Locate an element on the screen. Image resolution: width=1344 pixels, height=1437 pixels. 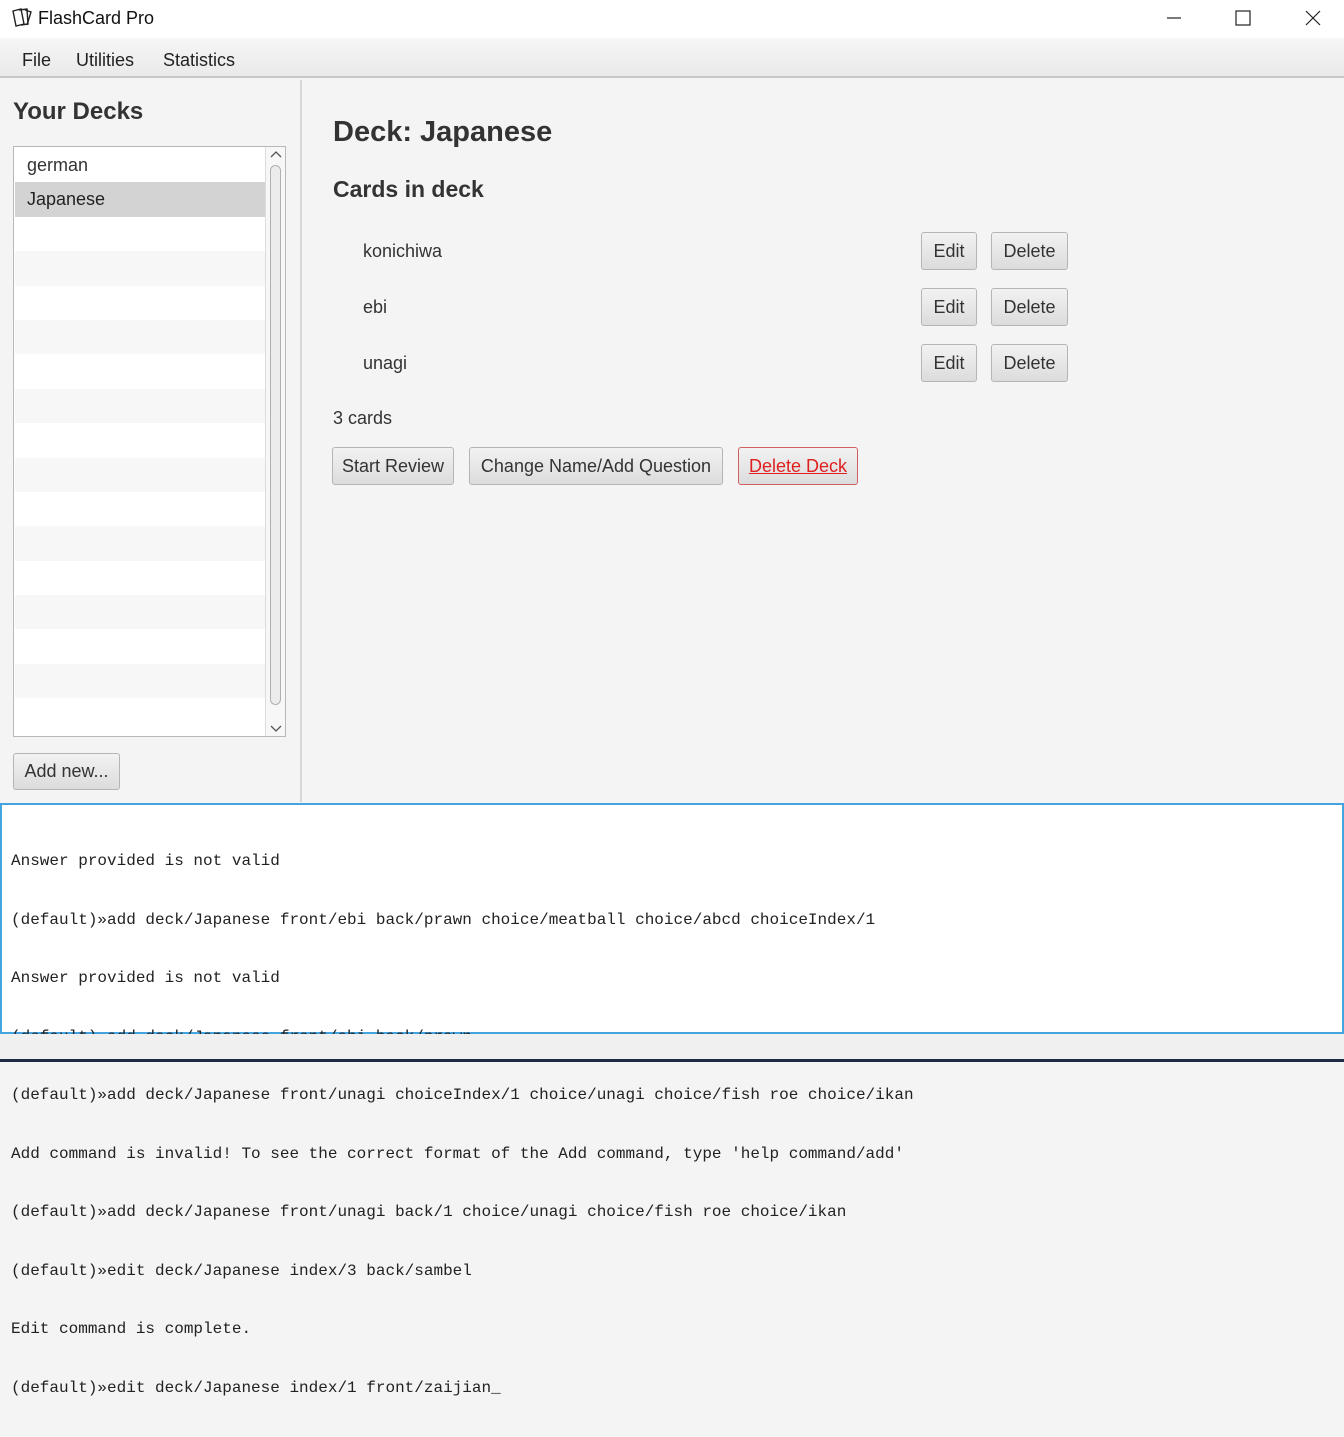
deck-list-rows: german Japanese is located at coordinates (140, 442).